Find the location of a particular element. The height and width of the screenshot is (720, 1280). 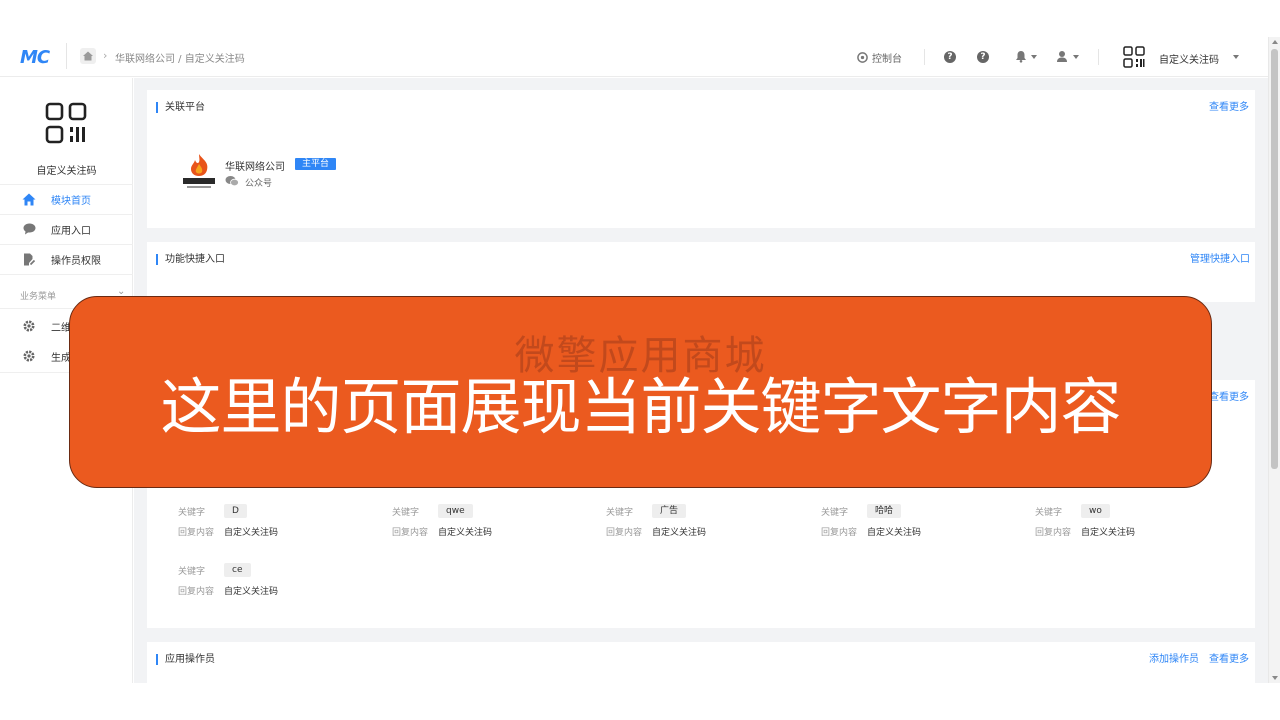

keyword-tag: wo is located at coordinates (1095, 511).